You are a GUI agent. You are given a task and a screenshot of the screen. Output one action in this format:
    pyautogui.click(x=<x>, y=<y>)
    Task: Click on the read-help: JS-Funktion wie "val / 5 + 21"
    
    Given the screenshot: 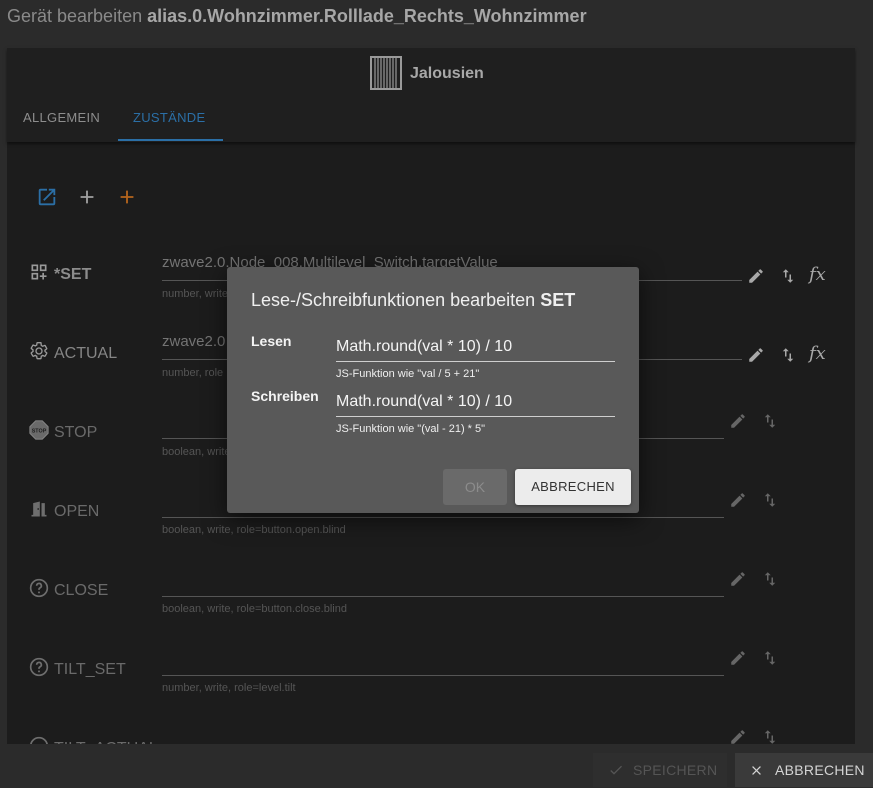 What is the action you would take?
    pyautogui.click(x=408, y=374)
    